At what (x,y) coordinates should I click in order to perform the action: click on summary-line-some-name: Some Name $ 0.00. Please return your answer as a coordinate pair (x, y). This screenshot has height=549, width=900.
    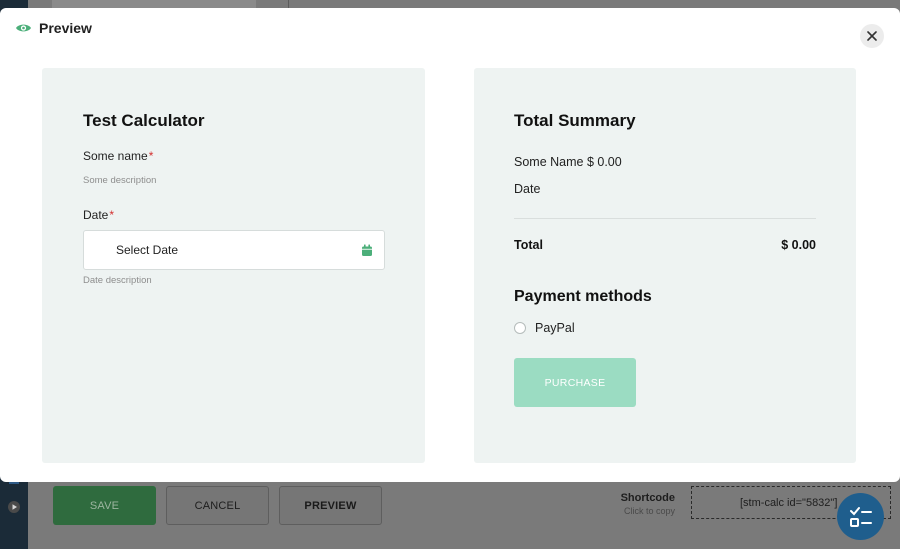
    Looking at the image, I should click on (568, 162).